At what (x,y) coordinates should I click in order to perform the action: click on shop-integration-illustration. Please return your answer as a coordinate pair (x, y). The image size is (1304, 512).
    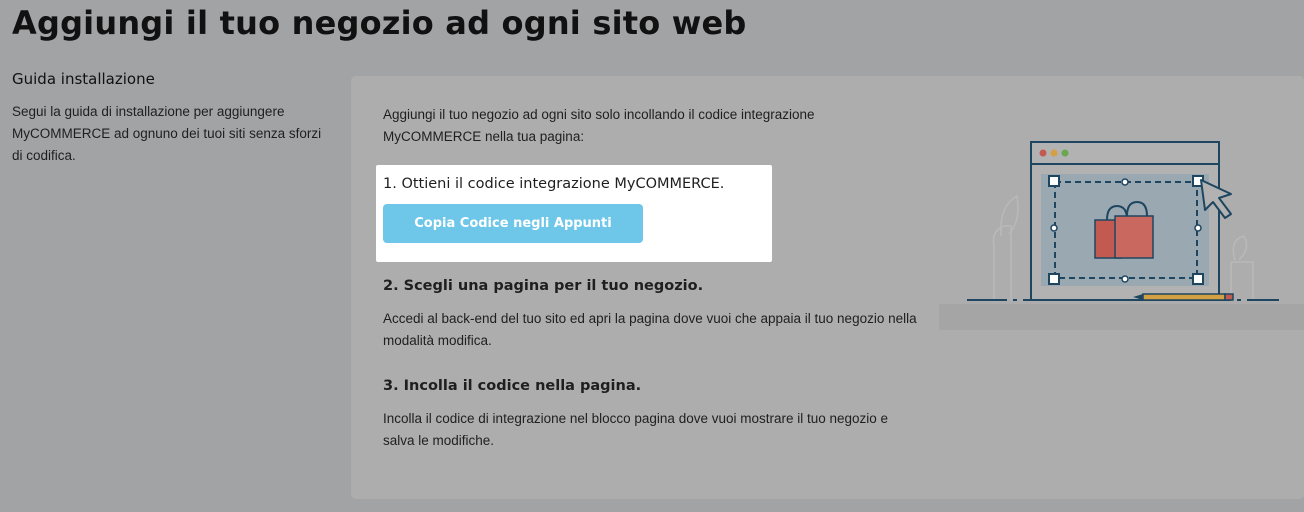
    Looking at the image, I should click on (1121, 235).